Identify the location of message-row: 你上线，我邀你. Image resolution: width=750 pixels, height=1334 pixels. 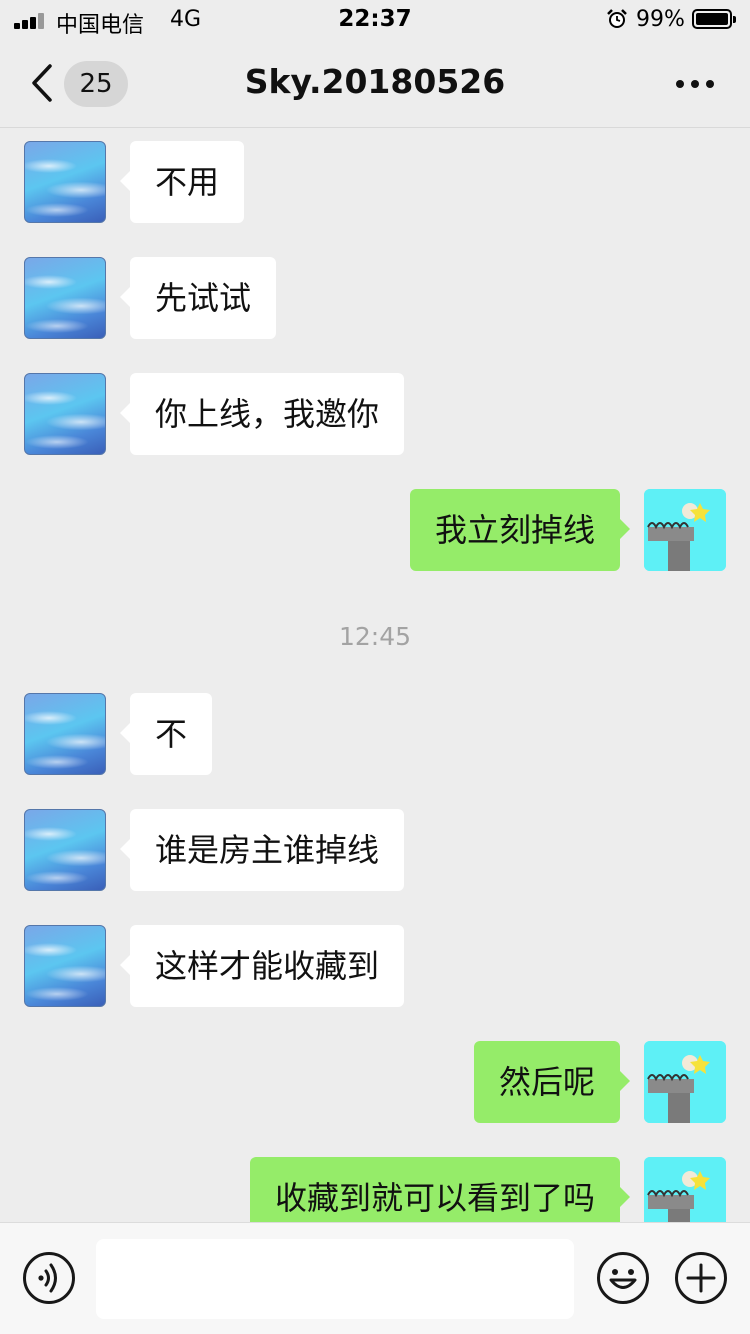
(375, 415).